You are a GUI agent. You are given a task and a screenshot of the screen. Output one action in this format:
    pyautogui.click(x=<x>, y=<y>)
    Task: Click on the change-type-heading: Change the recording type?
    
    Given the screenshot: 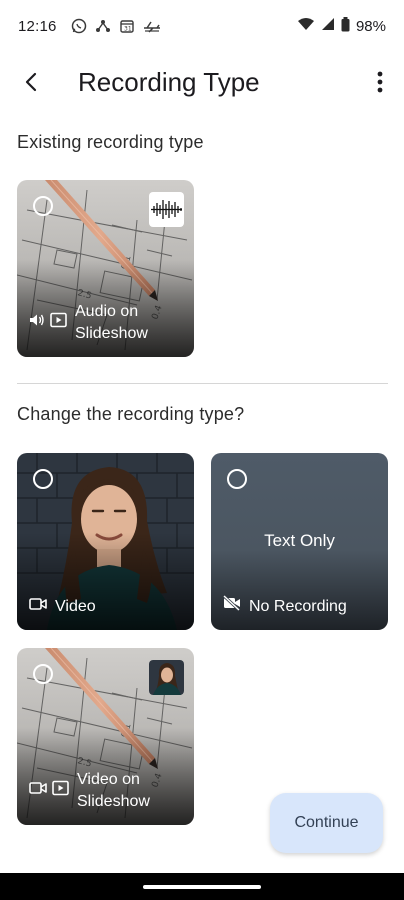 What is the action you would take?
    pyautogui.click(x=131, y=414)
    